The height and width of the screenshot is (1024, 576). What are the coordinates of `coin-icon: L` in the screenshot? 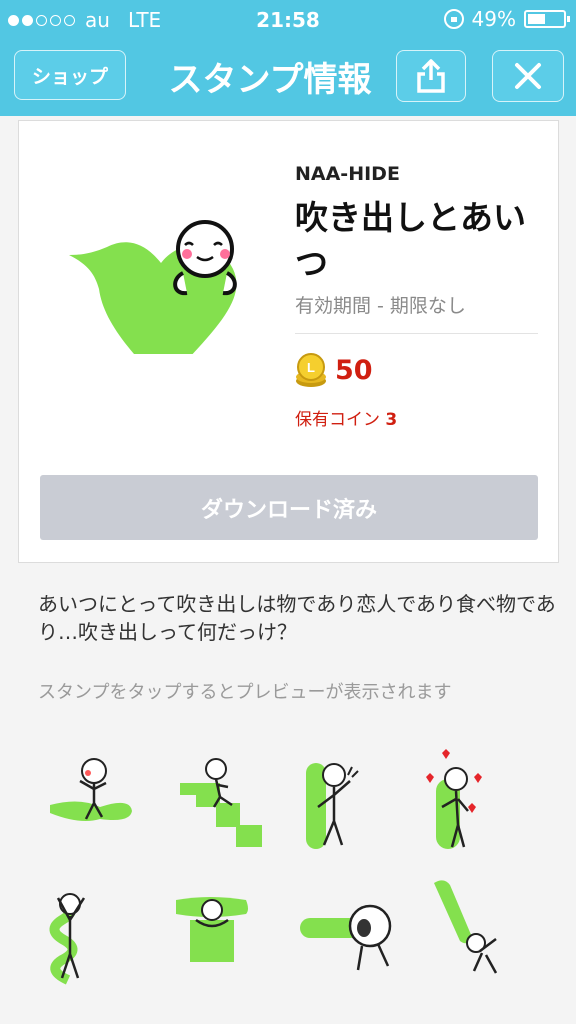 It's located at (311, 370).